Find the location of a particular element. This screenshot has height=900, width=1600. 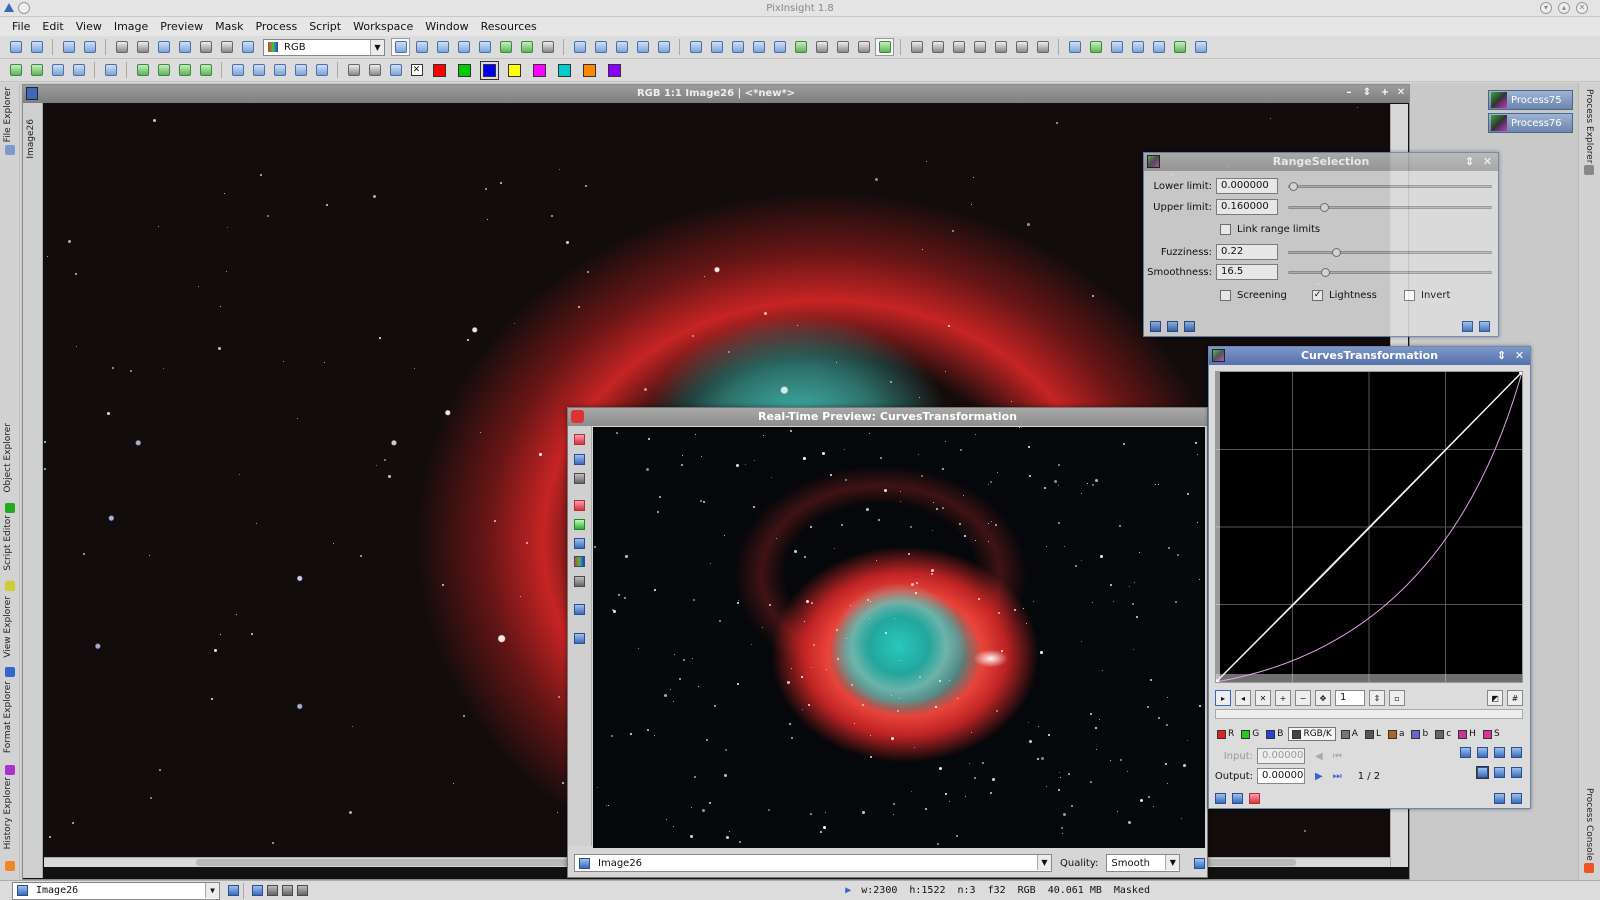

cascade-button is located at coordinates (716, 47).